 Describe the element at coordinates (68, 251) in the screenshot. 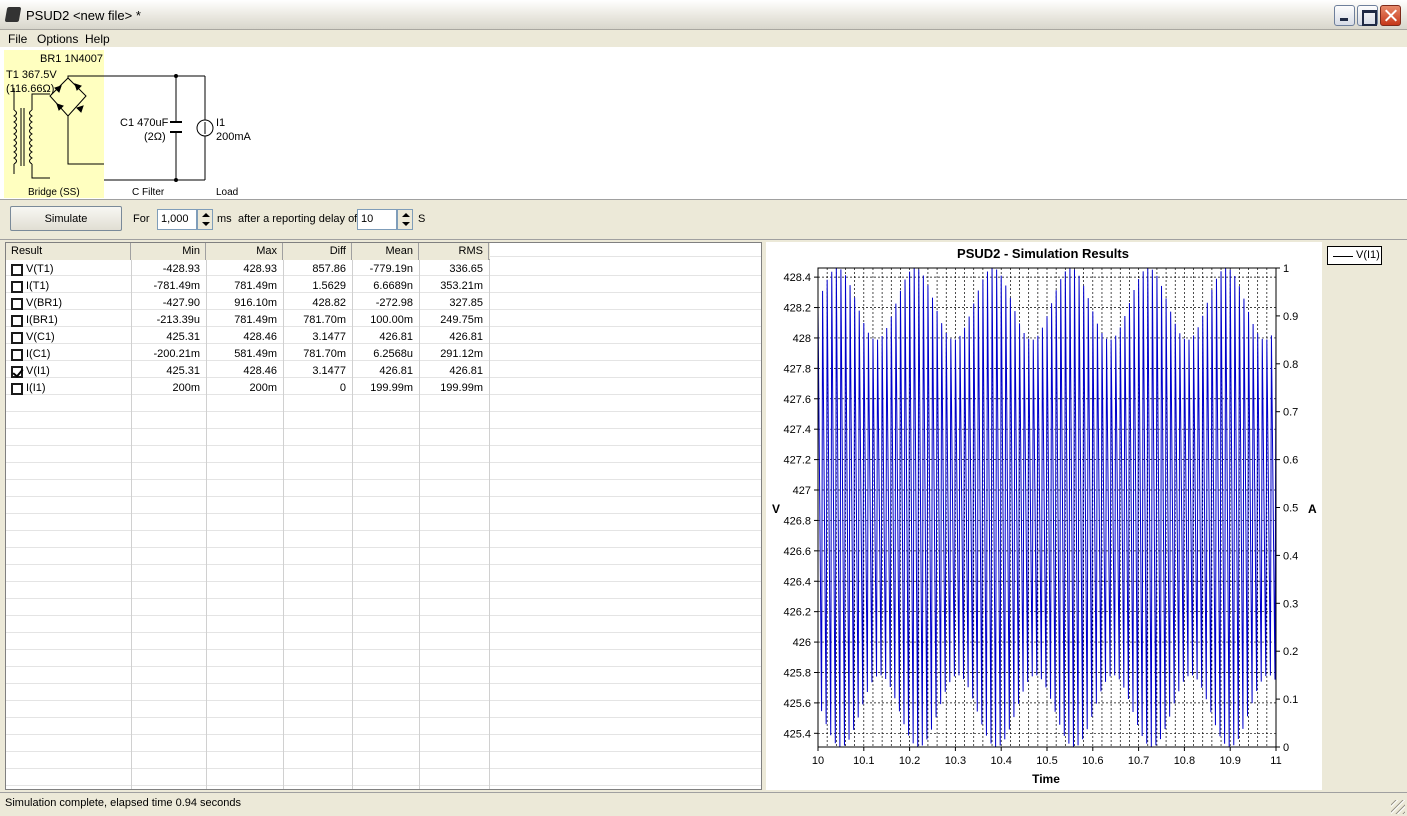

I see `header-result: Result` at that location.